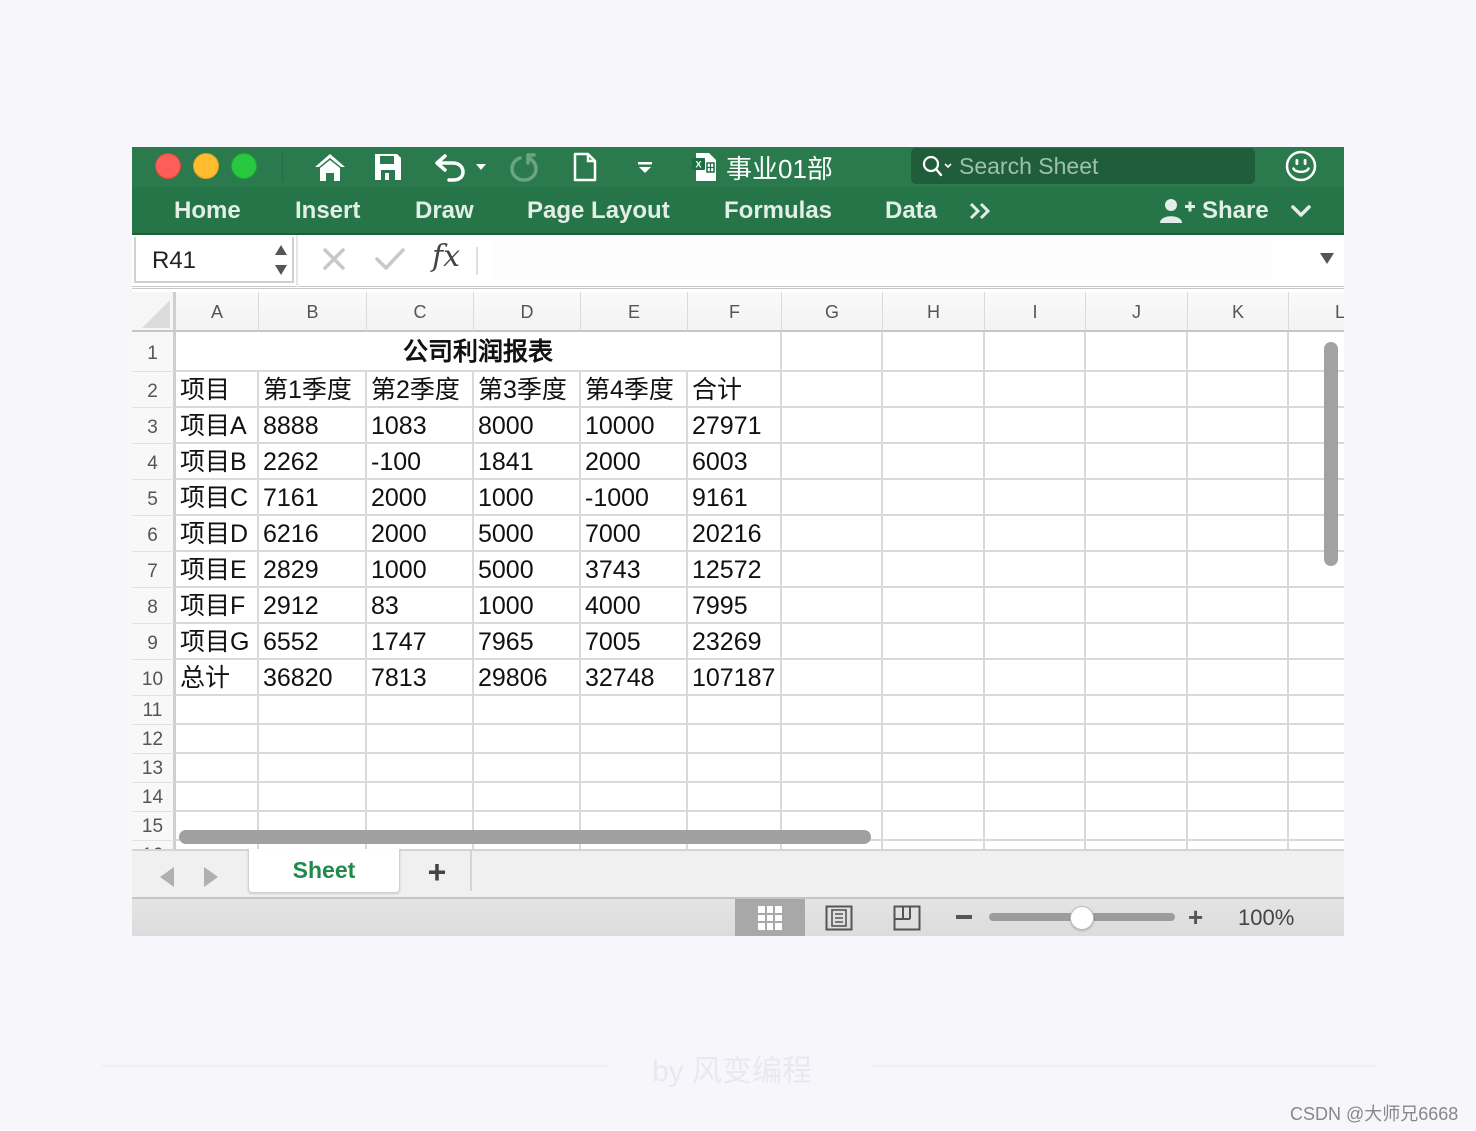 Image resolution: width=1476 pixels, height=1131 pixels. What do you see at coordinates (527, 426) in the screenshot?
I see `data-cell: 8000` at bounding box center [527, 426].